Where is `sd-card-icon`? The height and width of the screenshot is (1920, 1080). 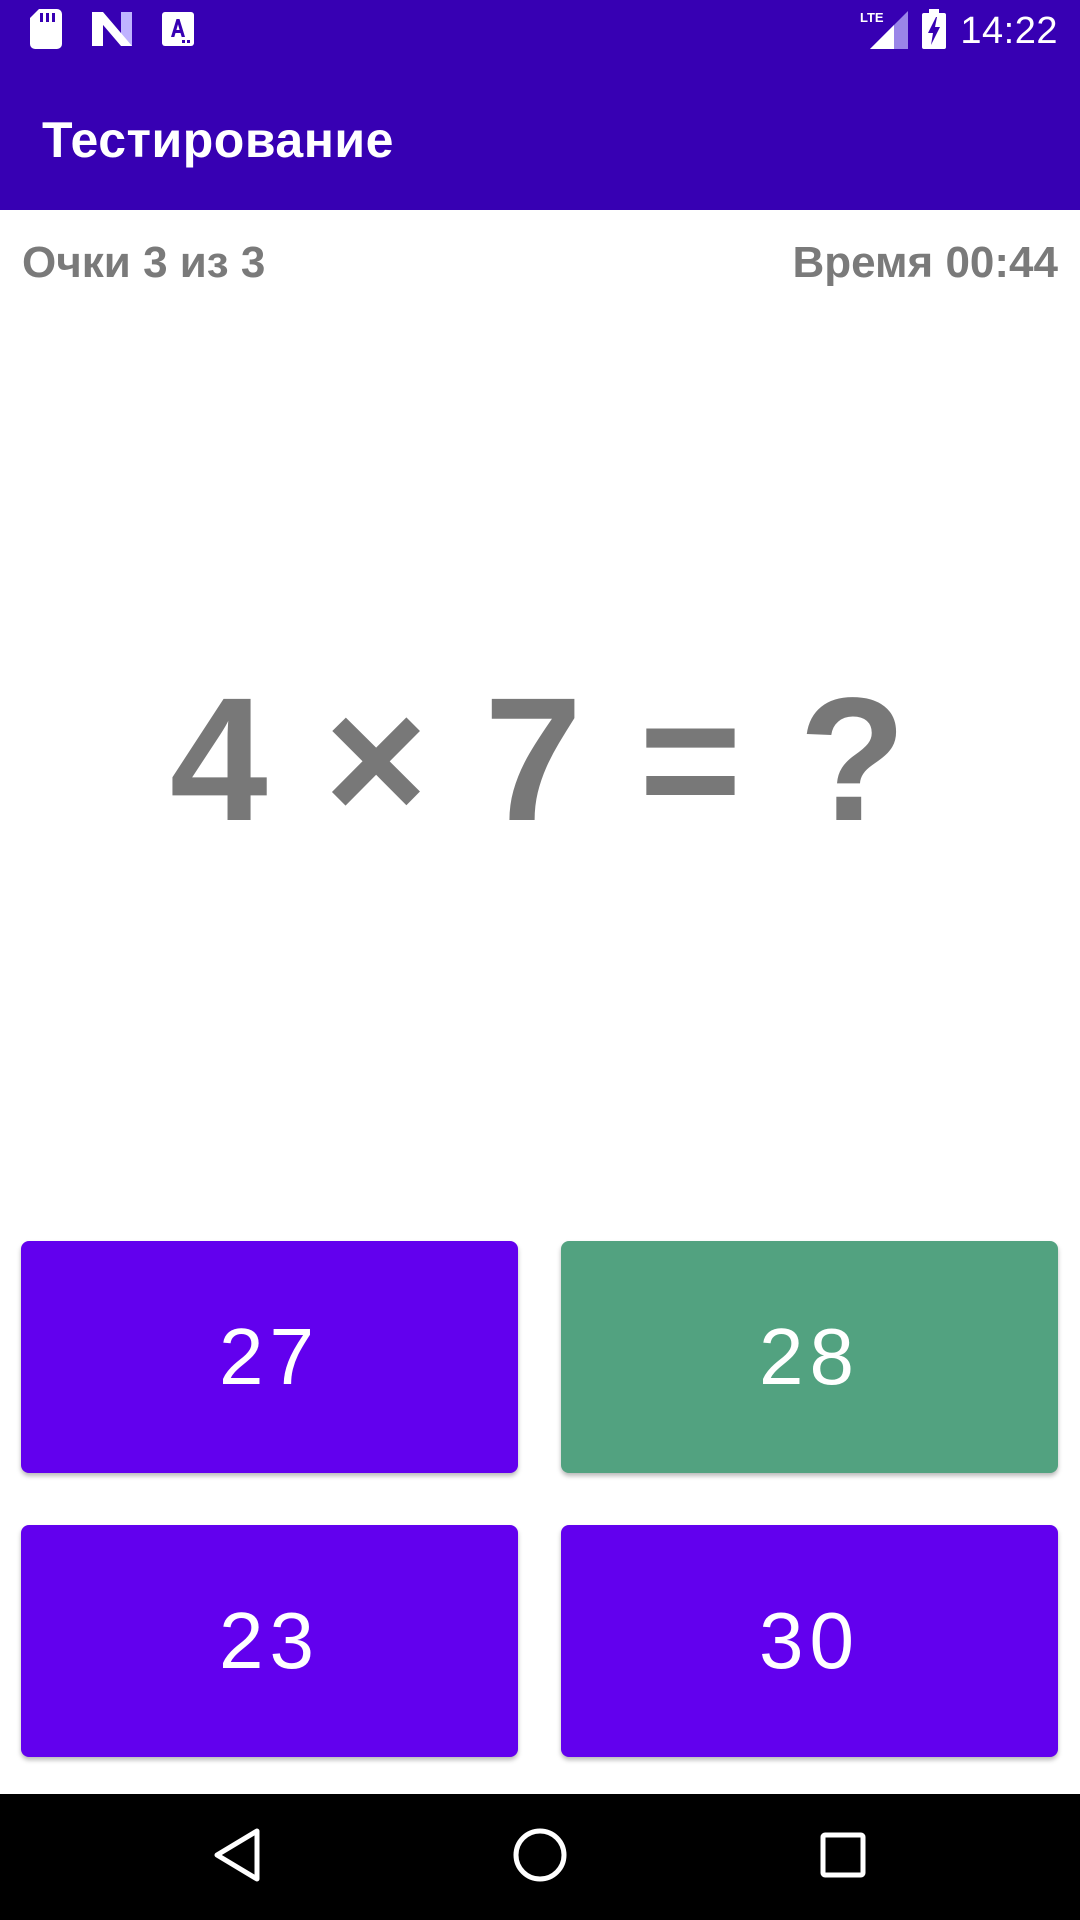 sd-card-icon is located at coordinates (46, 31).